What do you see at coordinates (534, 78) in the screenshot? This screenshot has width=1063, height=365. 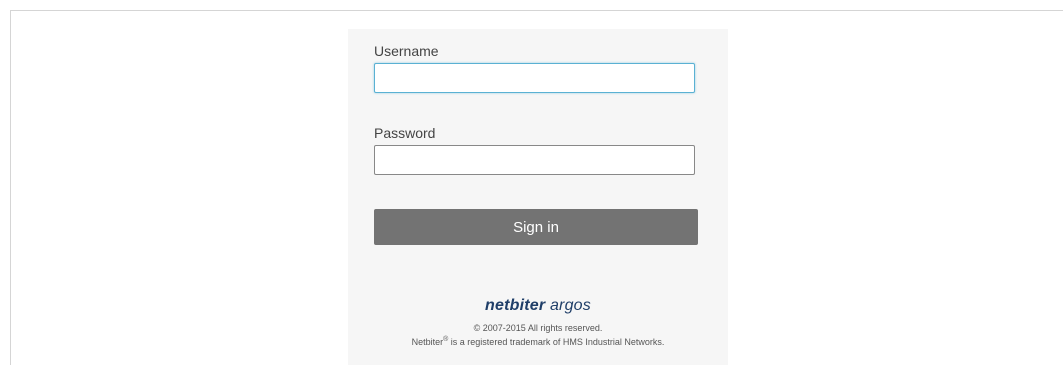 I see `username-input` at bounding box center [534, 78].